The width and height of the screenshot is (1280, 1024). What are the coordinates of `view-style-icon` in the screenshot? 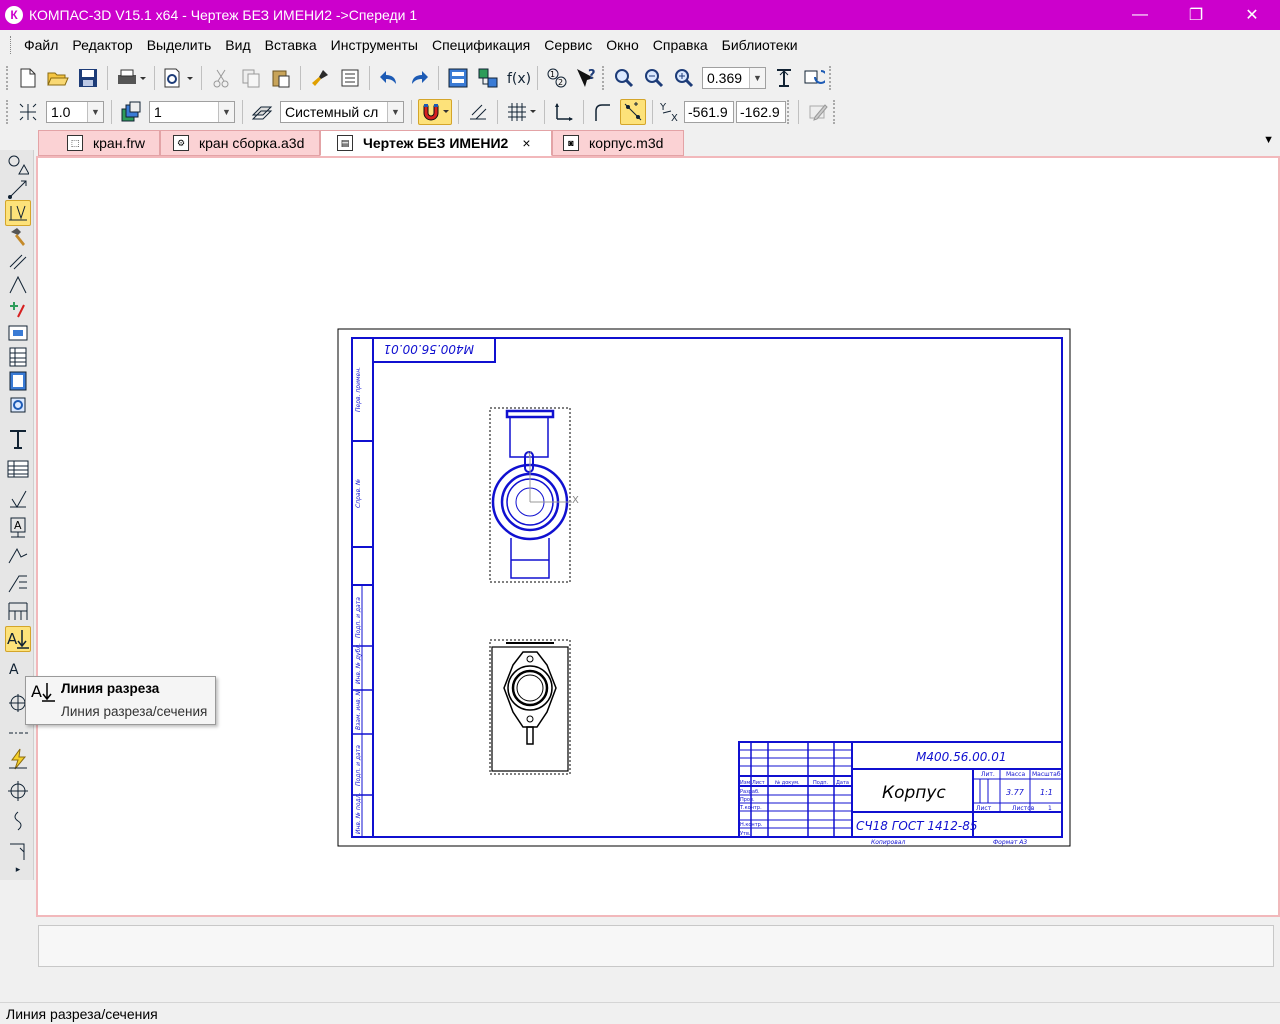 It's located at (262, 112).